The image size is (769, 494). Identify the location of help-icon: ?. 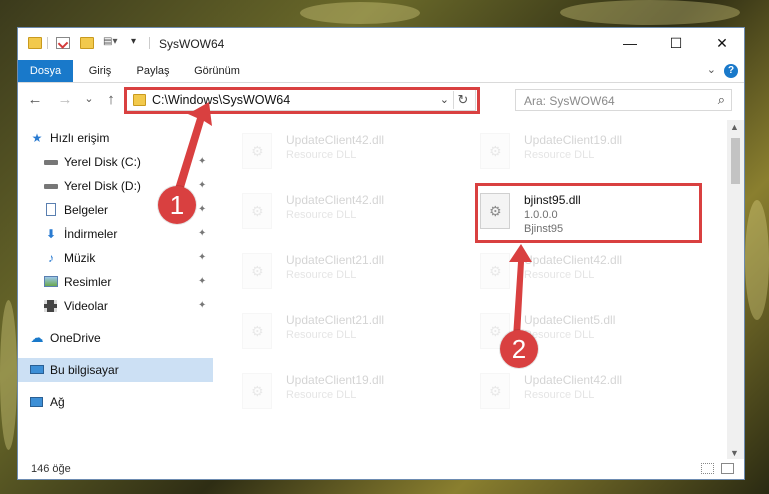
(731, 71).